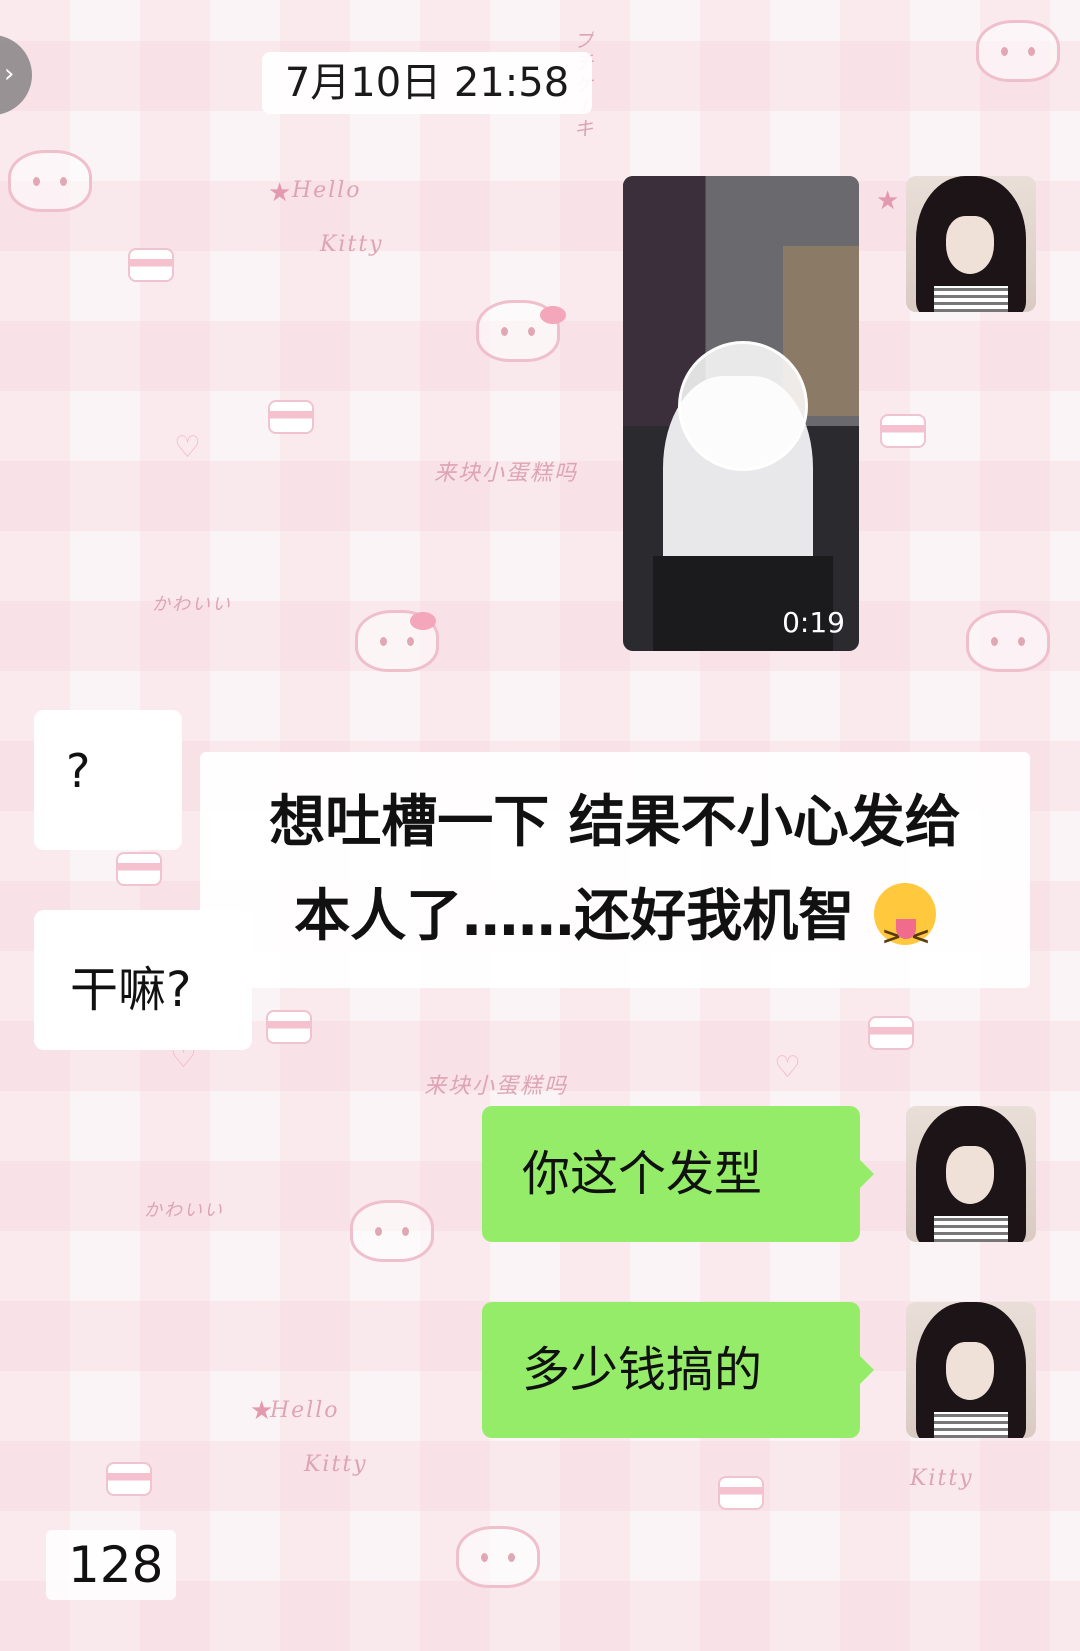 Image resolution: width=1080 pixels, height=1651 pixels. I want to click on caption-line-2-text: 本人了……还好我机智, so click(574, 916).